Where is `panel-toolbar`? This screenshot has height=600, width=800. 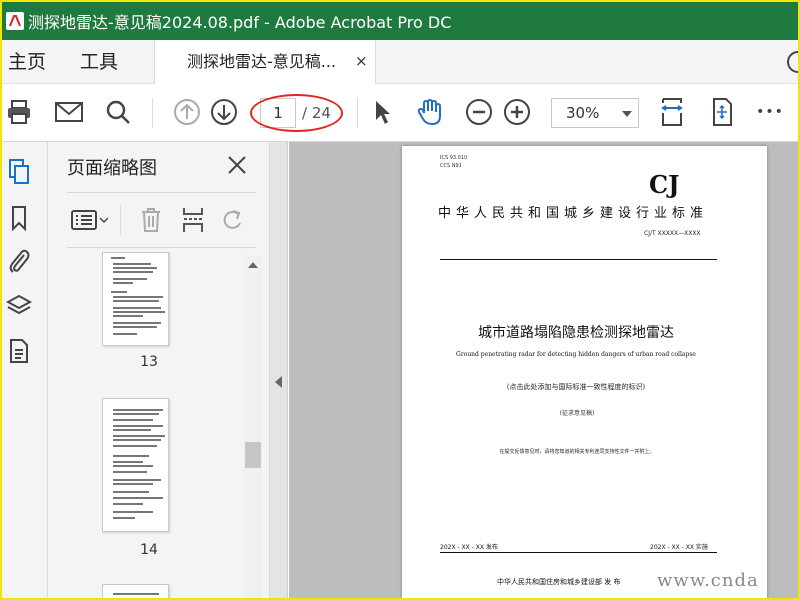 panel-toolbar is located at coordinates (161, 220).